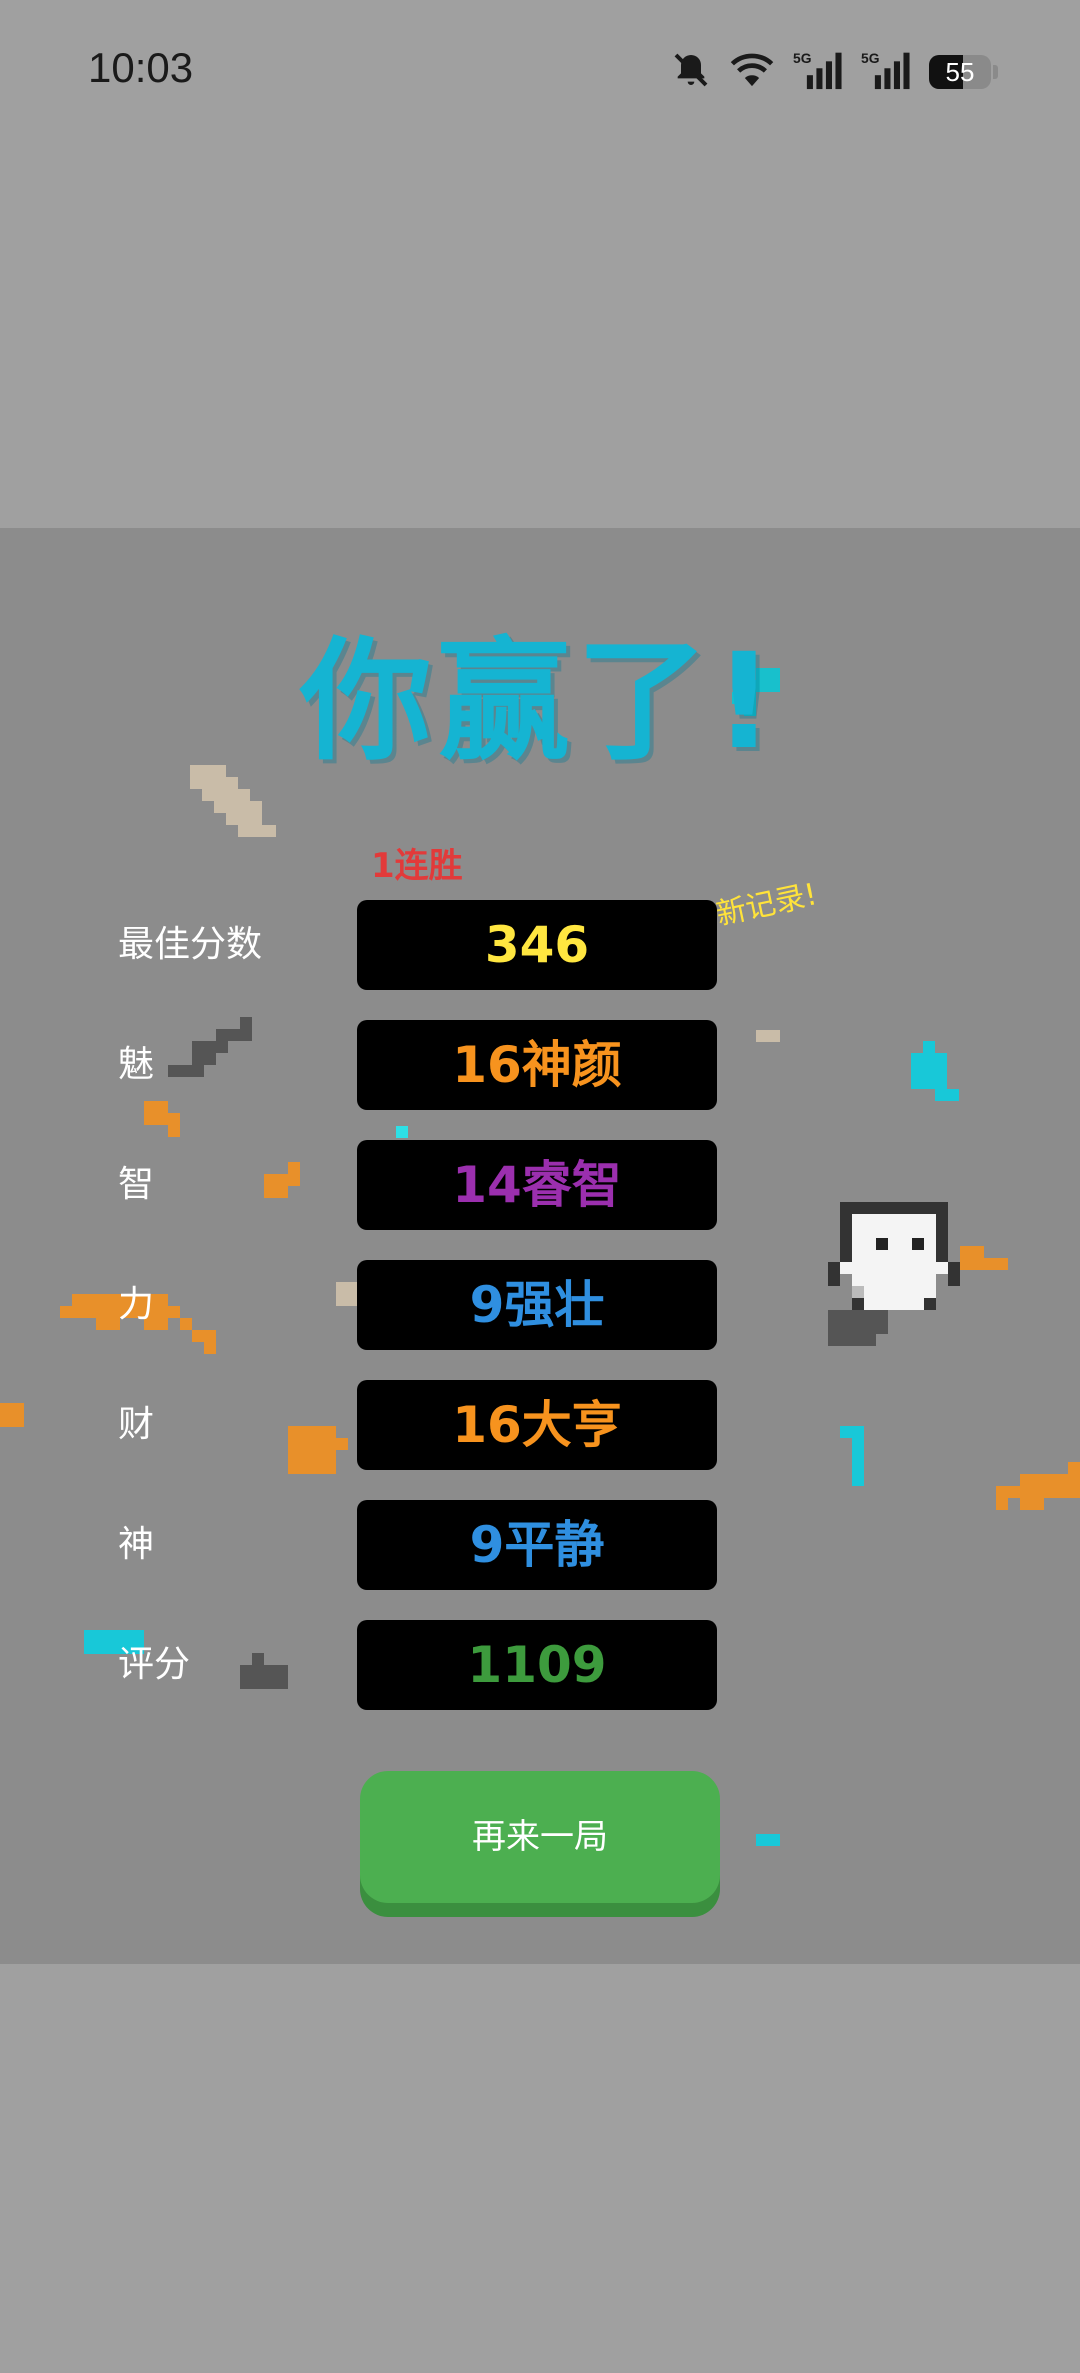  I want to click on stat-value: 14睿智, so click(537, 1185).